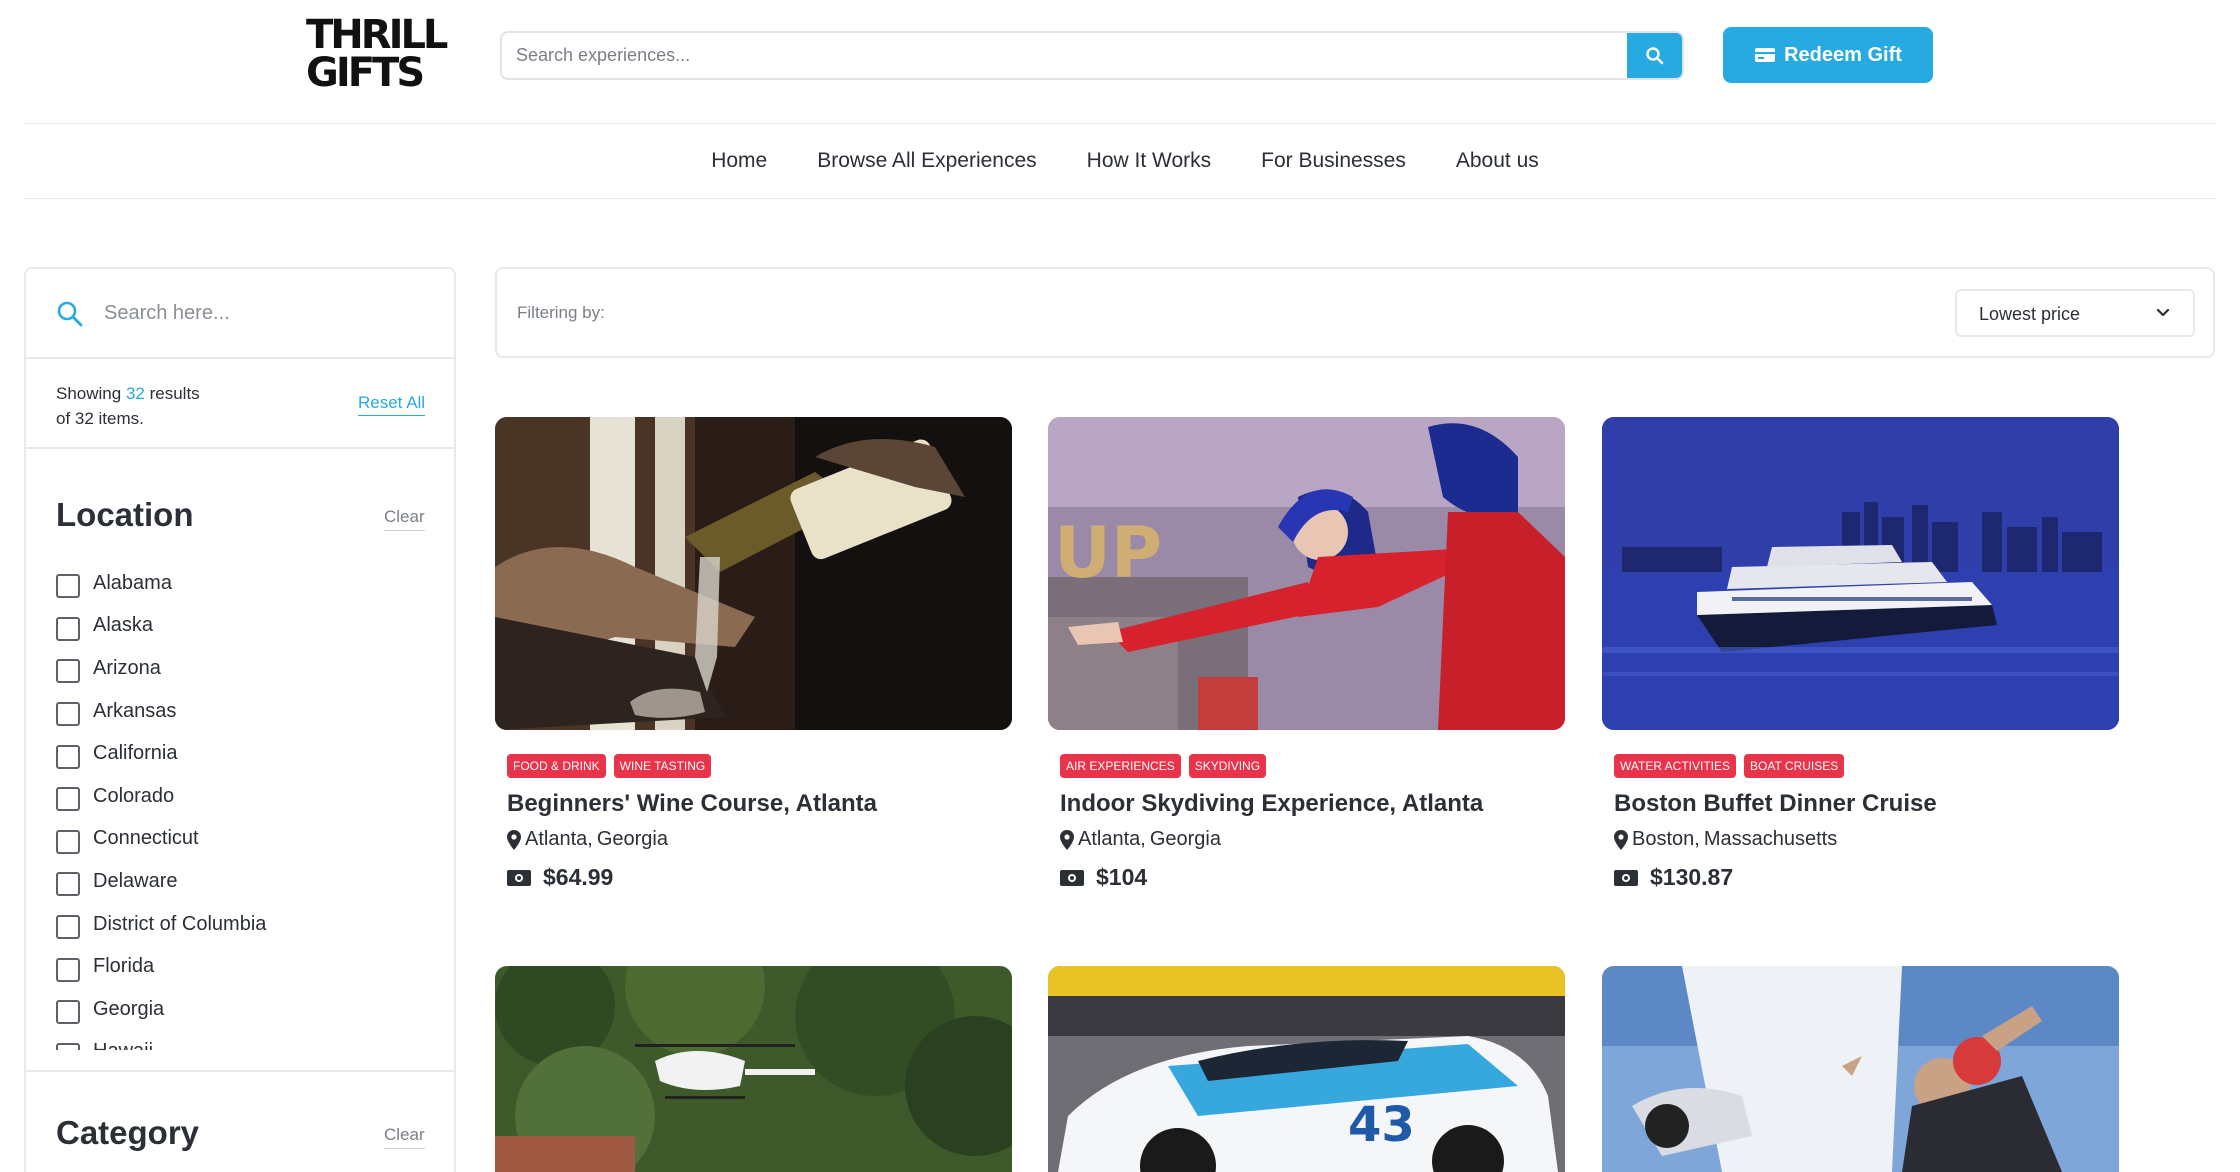 The height and width of the screenshot is (1172, 2240). Describe the element at coordinates (1675, 766) in the screenshot. I see `category-tag: Water Activities` at that location.